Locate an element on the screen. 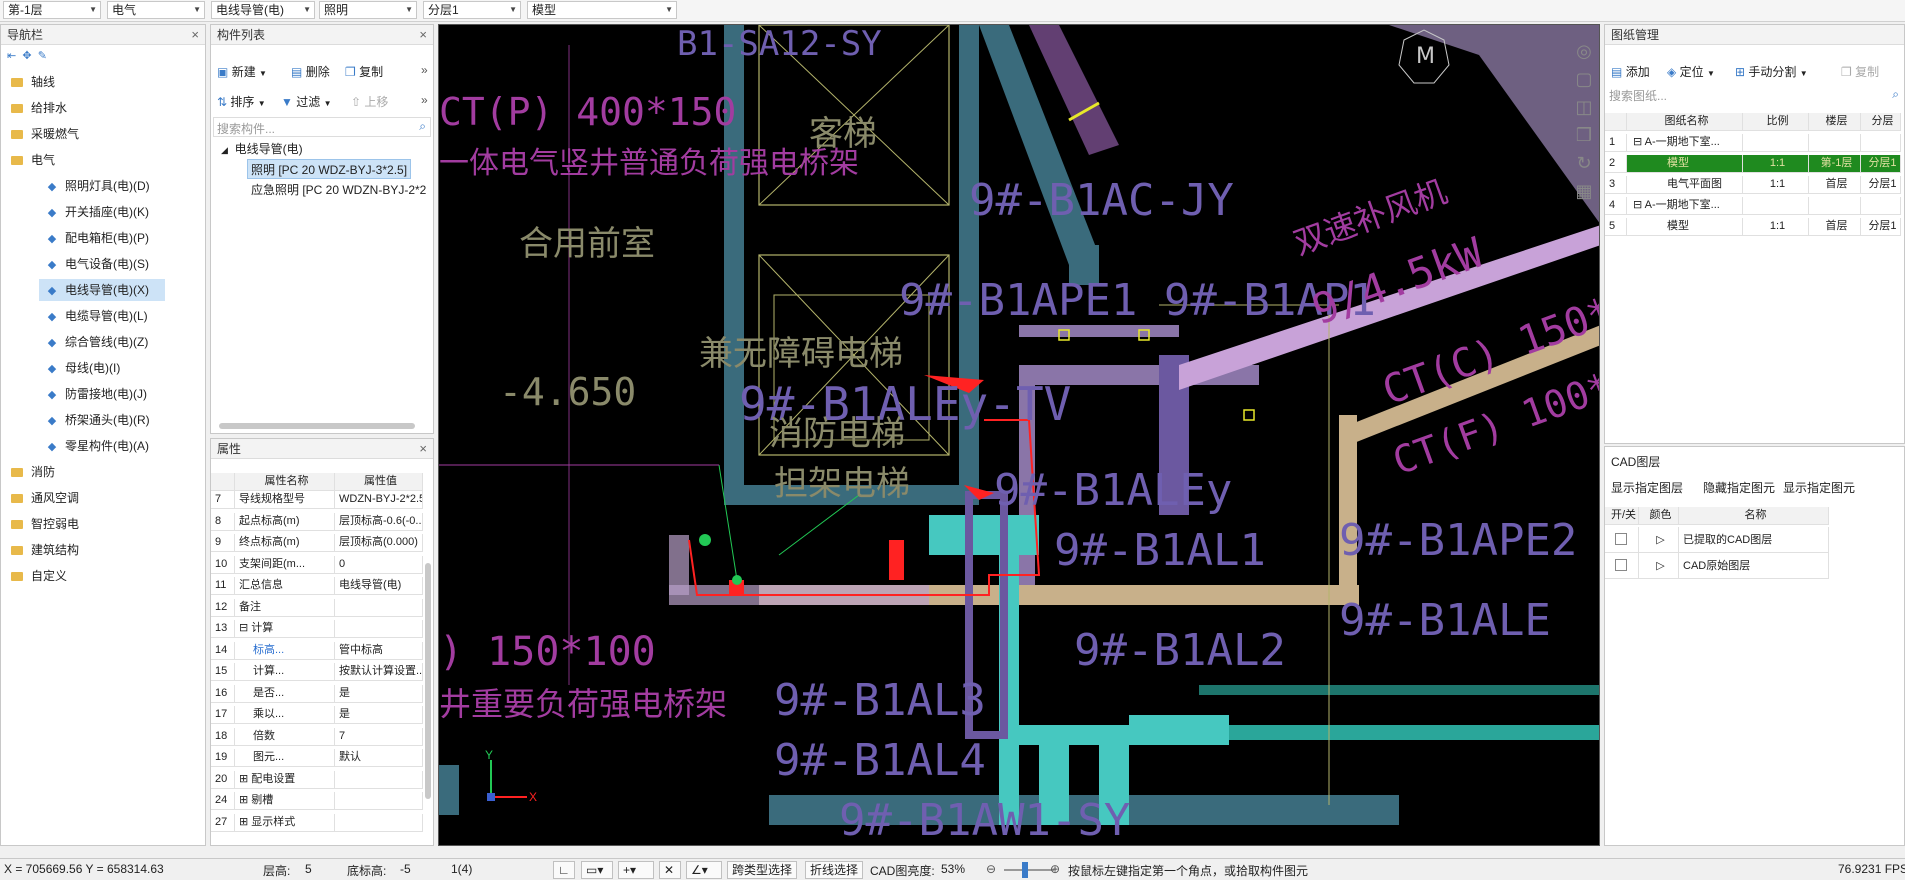  new-button: ▣ 新建 ▼ is located at coordinates (242, 71).